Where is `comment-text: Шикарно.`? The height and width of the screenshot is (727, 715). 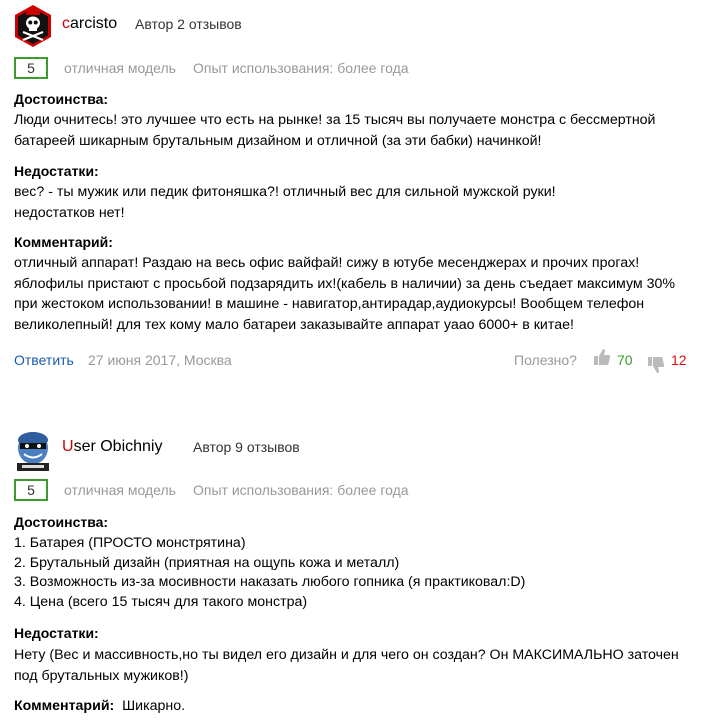
comment-text: Шикарно. is located at coordinates (154, 706).